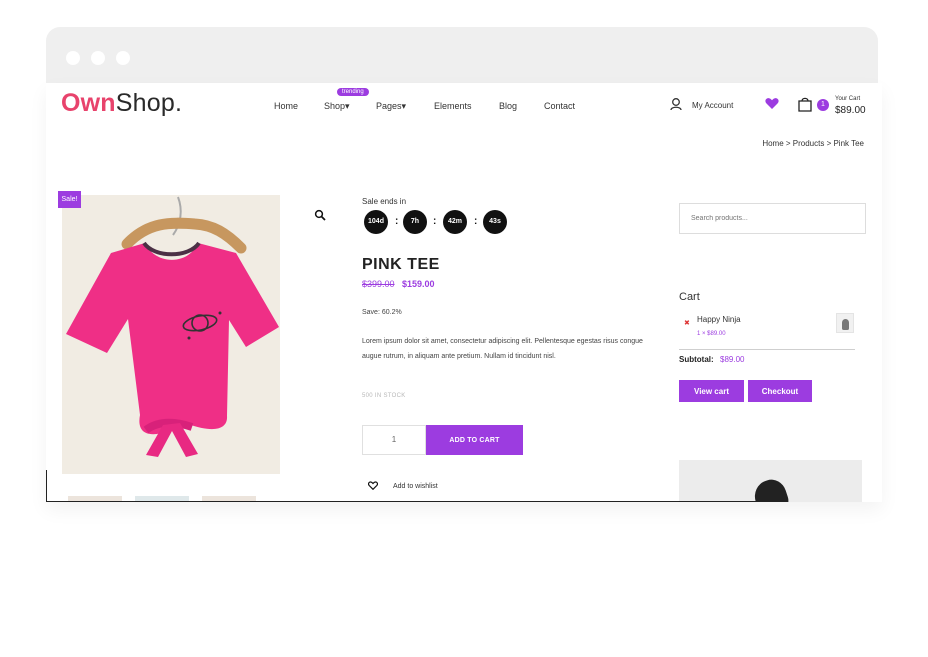 This screenshot has height=657, width=928. What do you see at coordinates (353, 92) in the screenshot?
I see `trending-badge: trending` at bounding box center [353, 92].